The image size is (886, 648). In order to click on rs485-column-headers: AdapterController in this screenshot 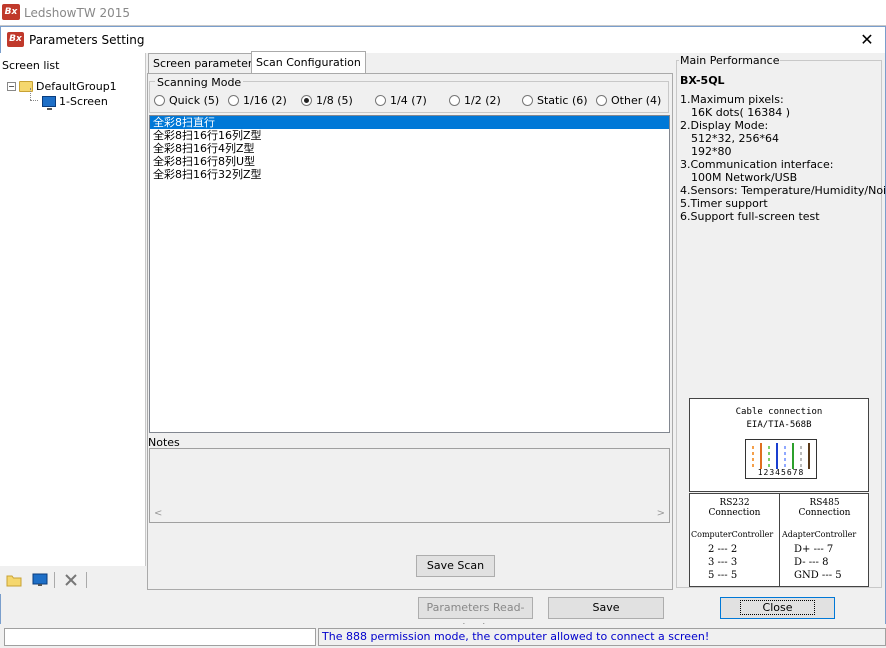, I will do `click(819, 534)`.